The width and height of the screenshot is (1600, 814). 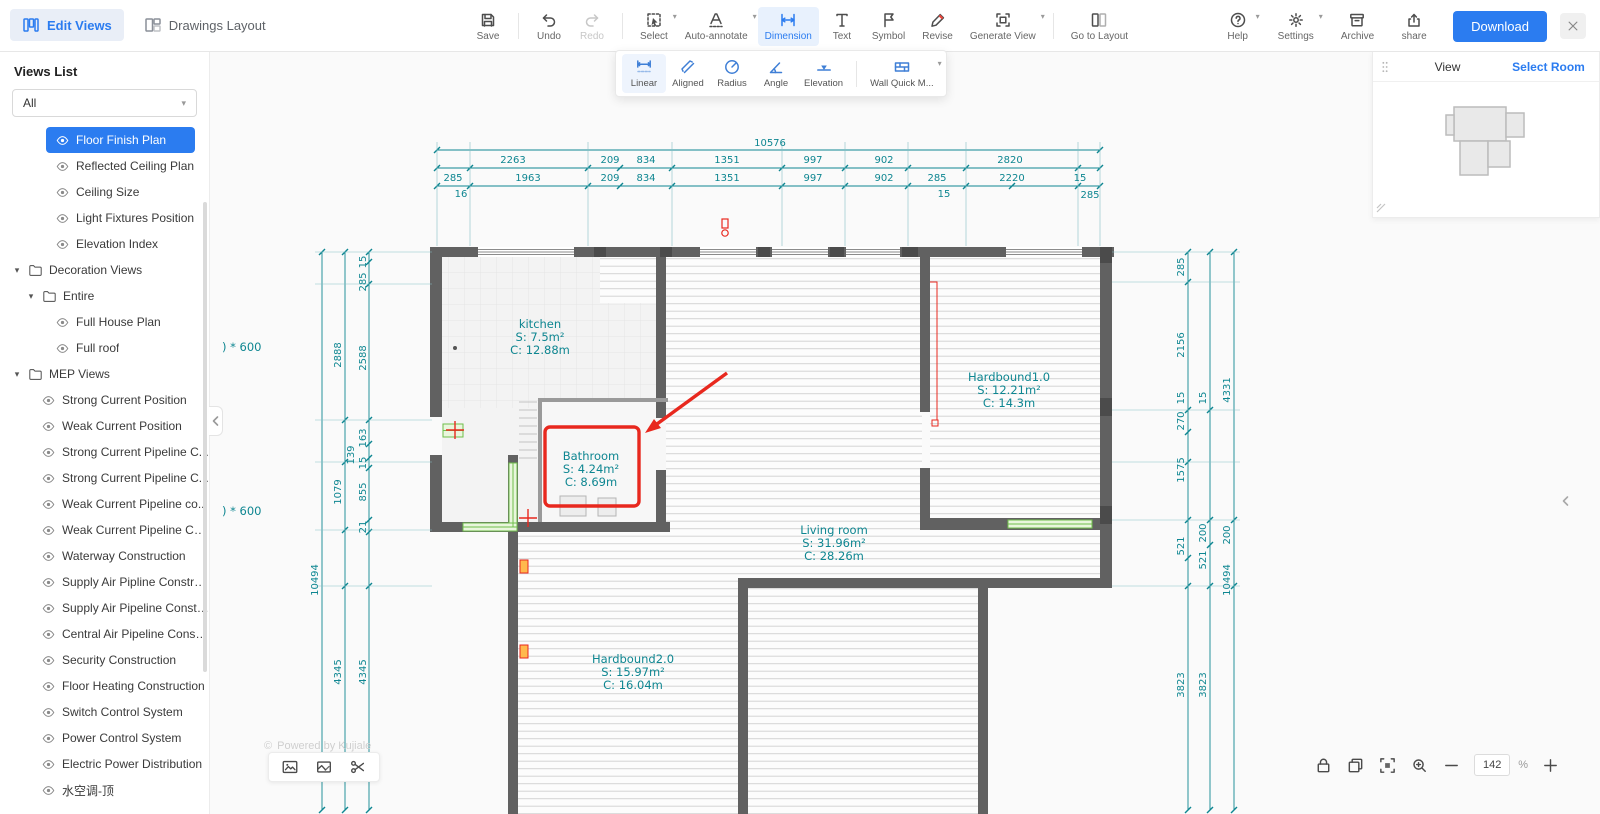 I want to click on tool-dimension: Dimension, so click(x=788, y=26).